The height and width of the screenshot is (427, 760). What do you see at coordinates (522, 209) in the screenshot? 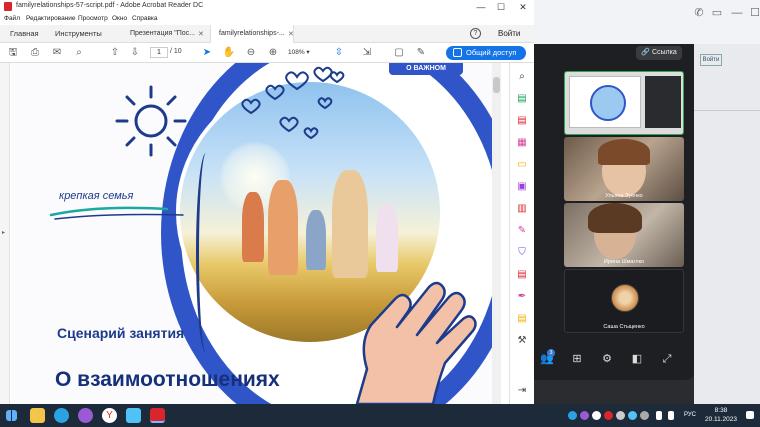
I see `organize-pages-icon: ▥` at bounding box center [522, 209].